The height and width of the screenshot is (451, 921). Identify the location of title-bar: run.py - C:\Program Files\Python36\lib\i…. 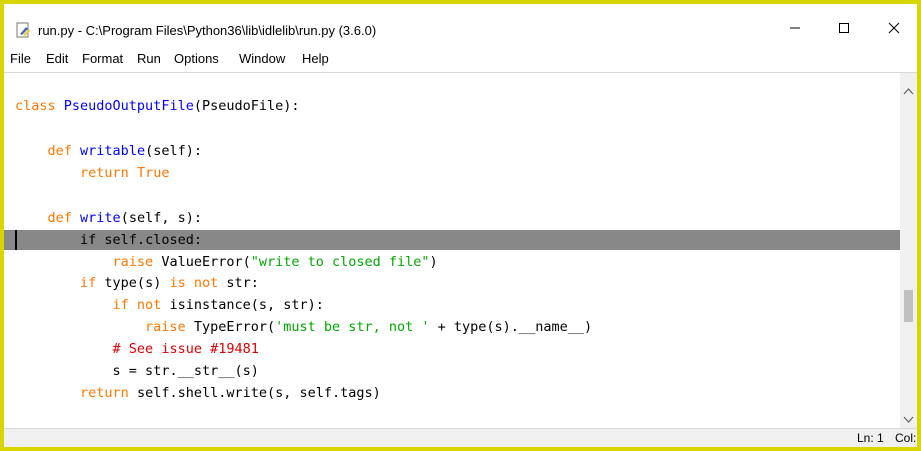
(460, 24).